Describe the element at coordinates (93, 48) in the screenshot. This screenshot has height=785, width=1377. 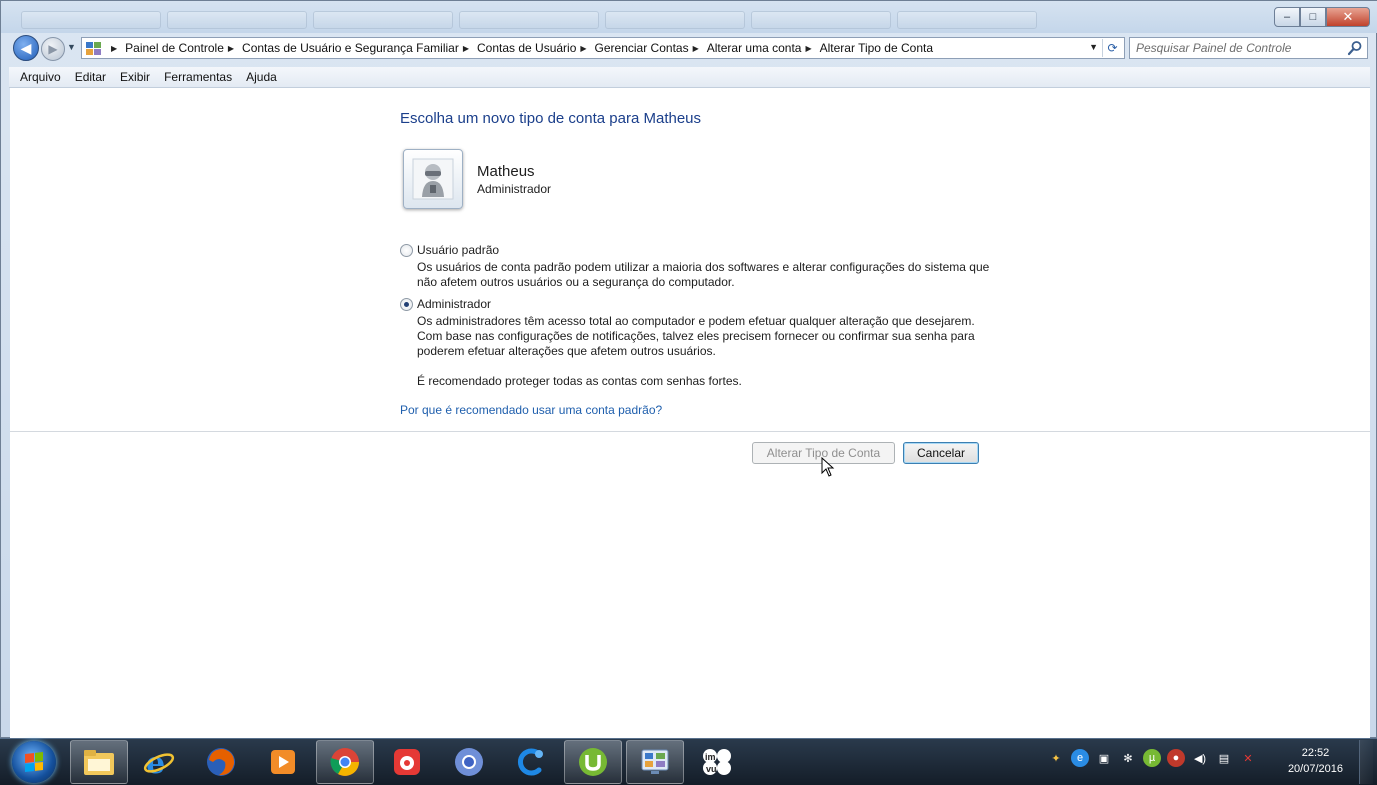
I see `control-panel-icon` at that location.